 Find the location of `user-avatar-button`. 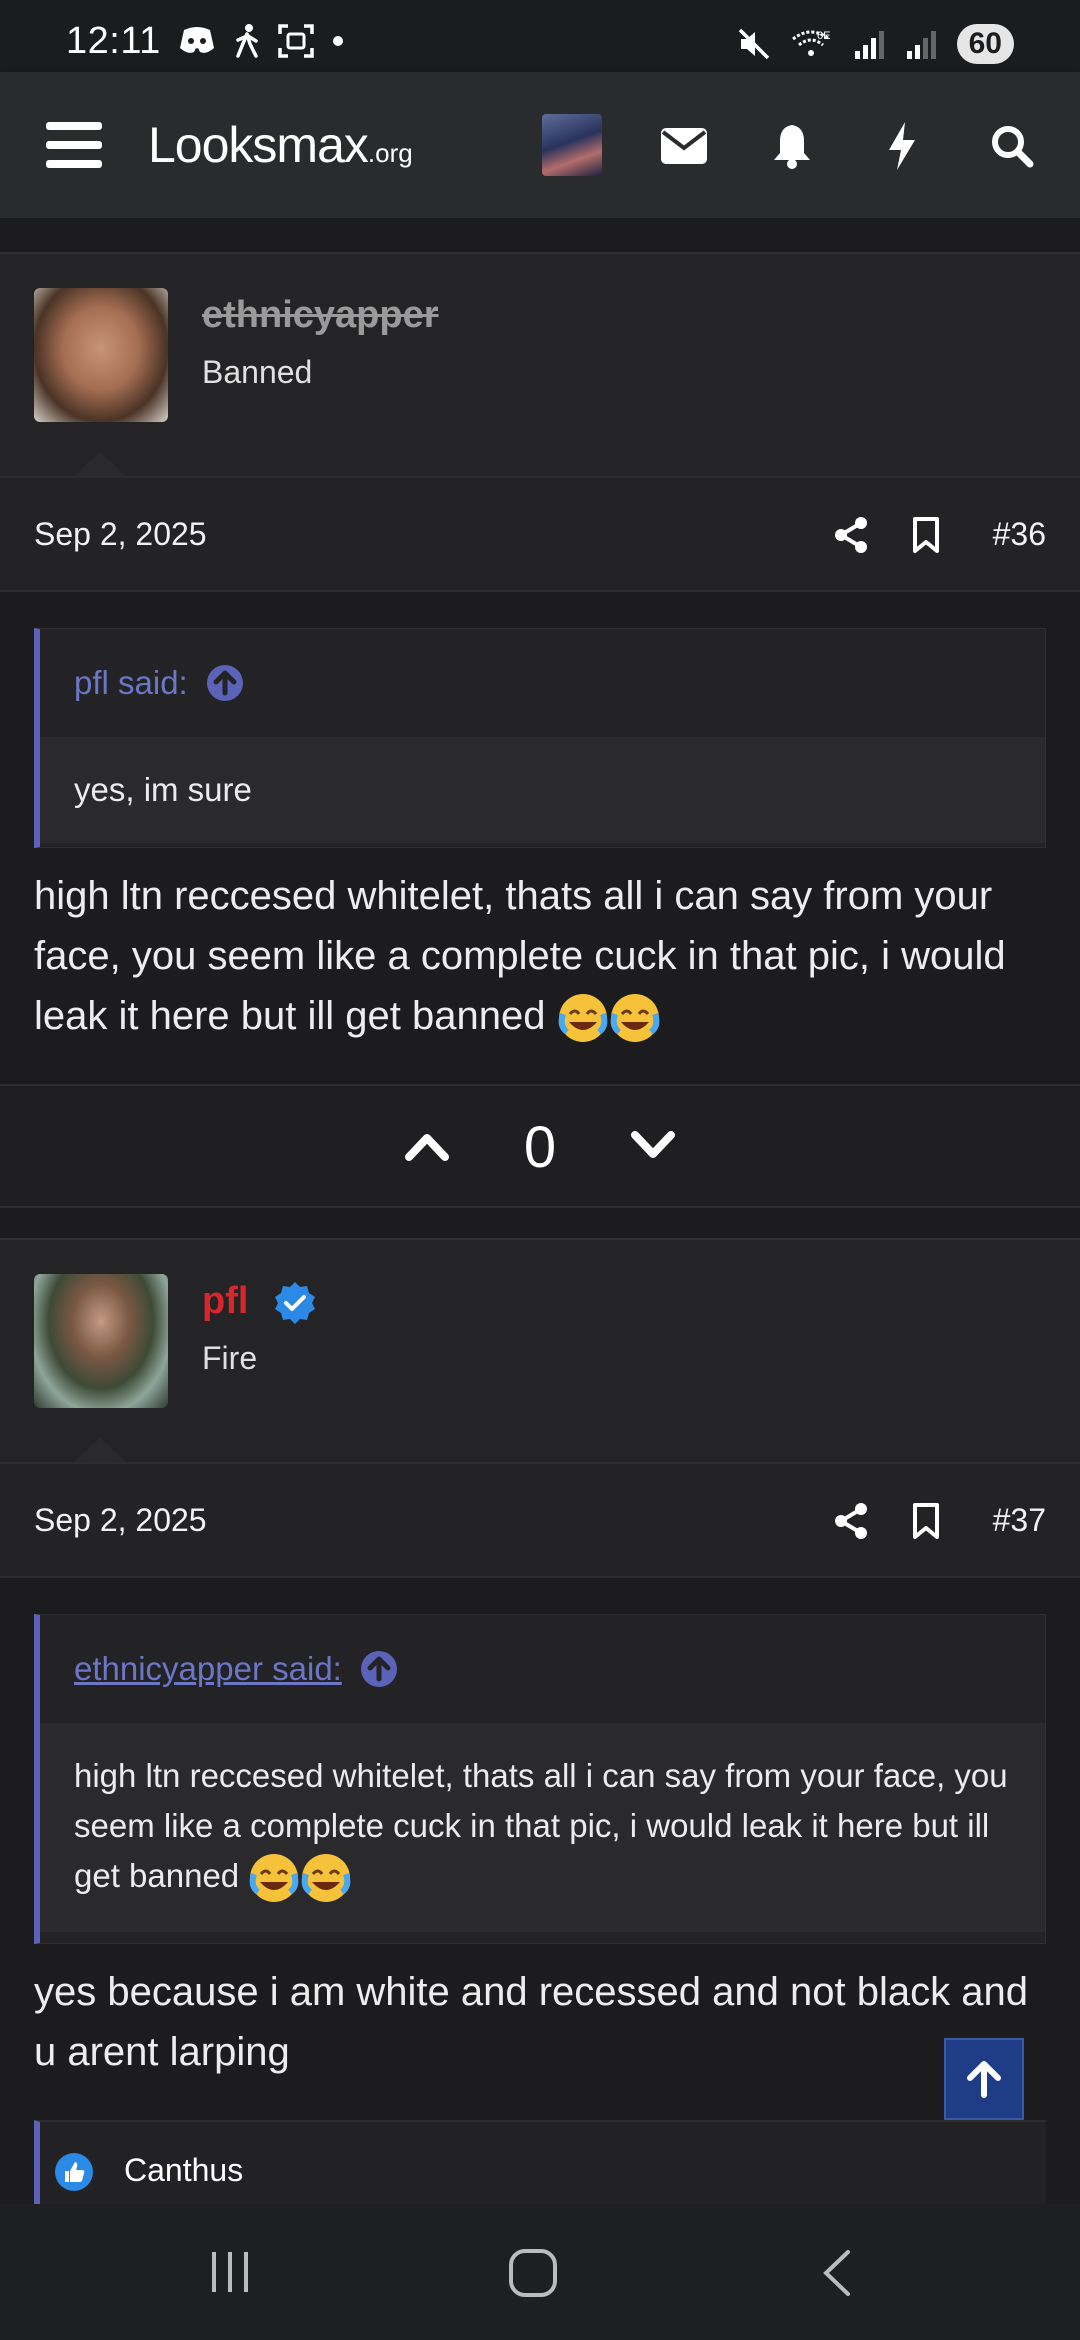

user-avatar-button is located at coordinates (572, 145).